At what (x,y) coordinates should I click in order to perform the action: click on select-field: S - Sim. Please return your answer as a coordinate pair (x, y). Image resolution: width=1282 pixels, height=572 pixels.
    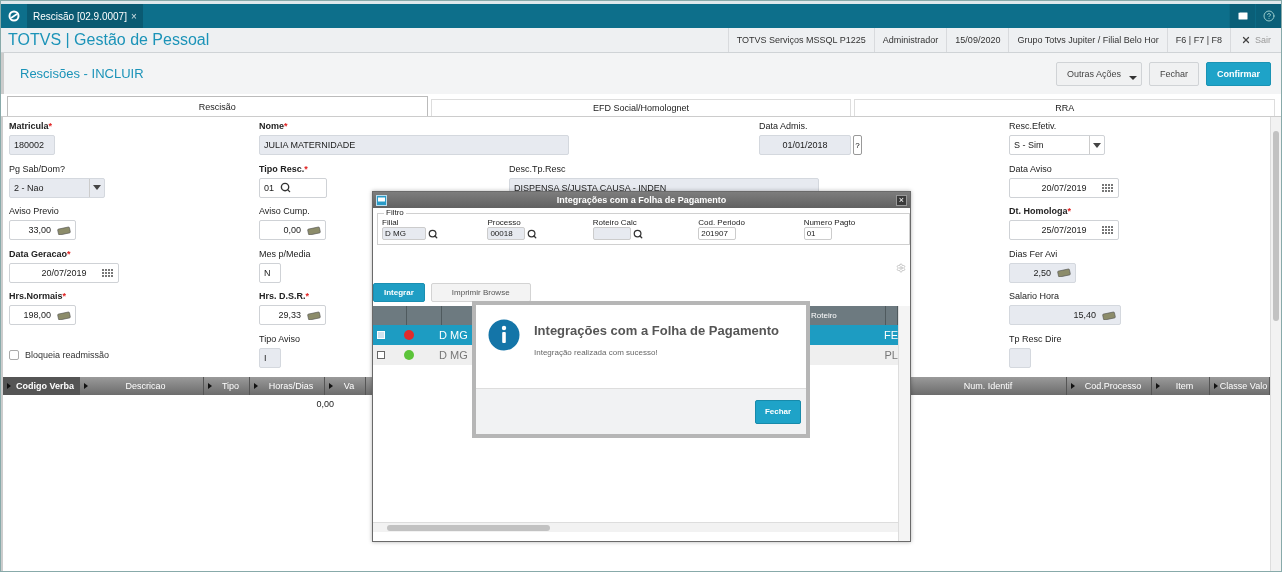
    Looking at the image, I should click on (1057, 145).